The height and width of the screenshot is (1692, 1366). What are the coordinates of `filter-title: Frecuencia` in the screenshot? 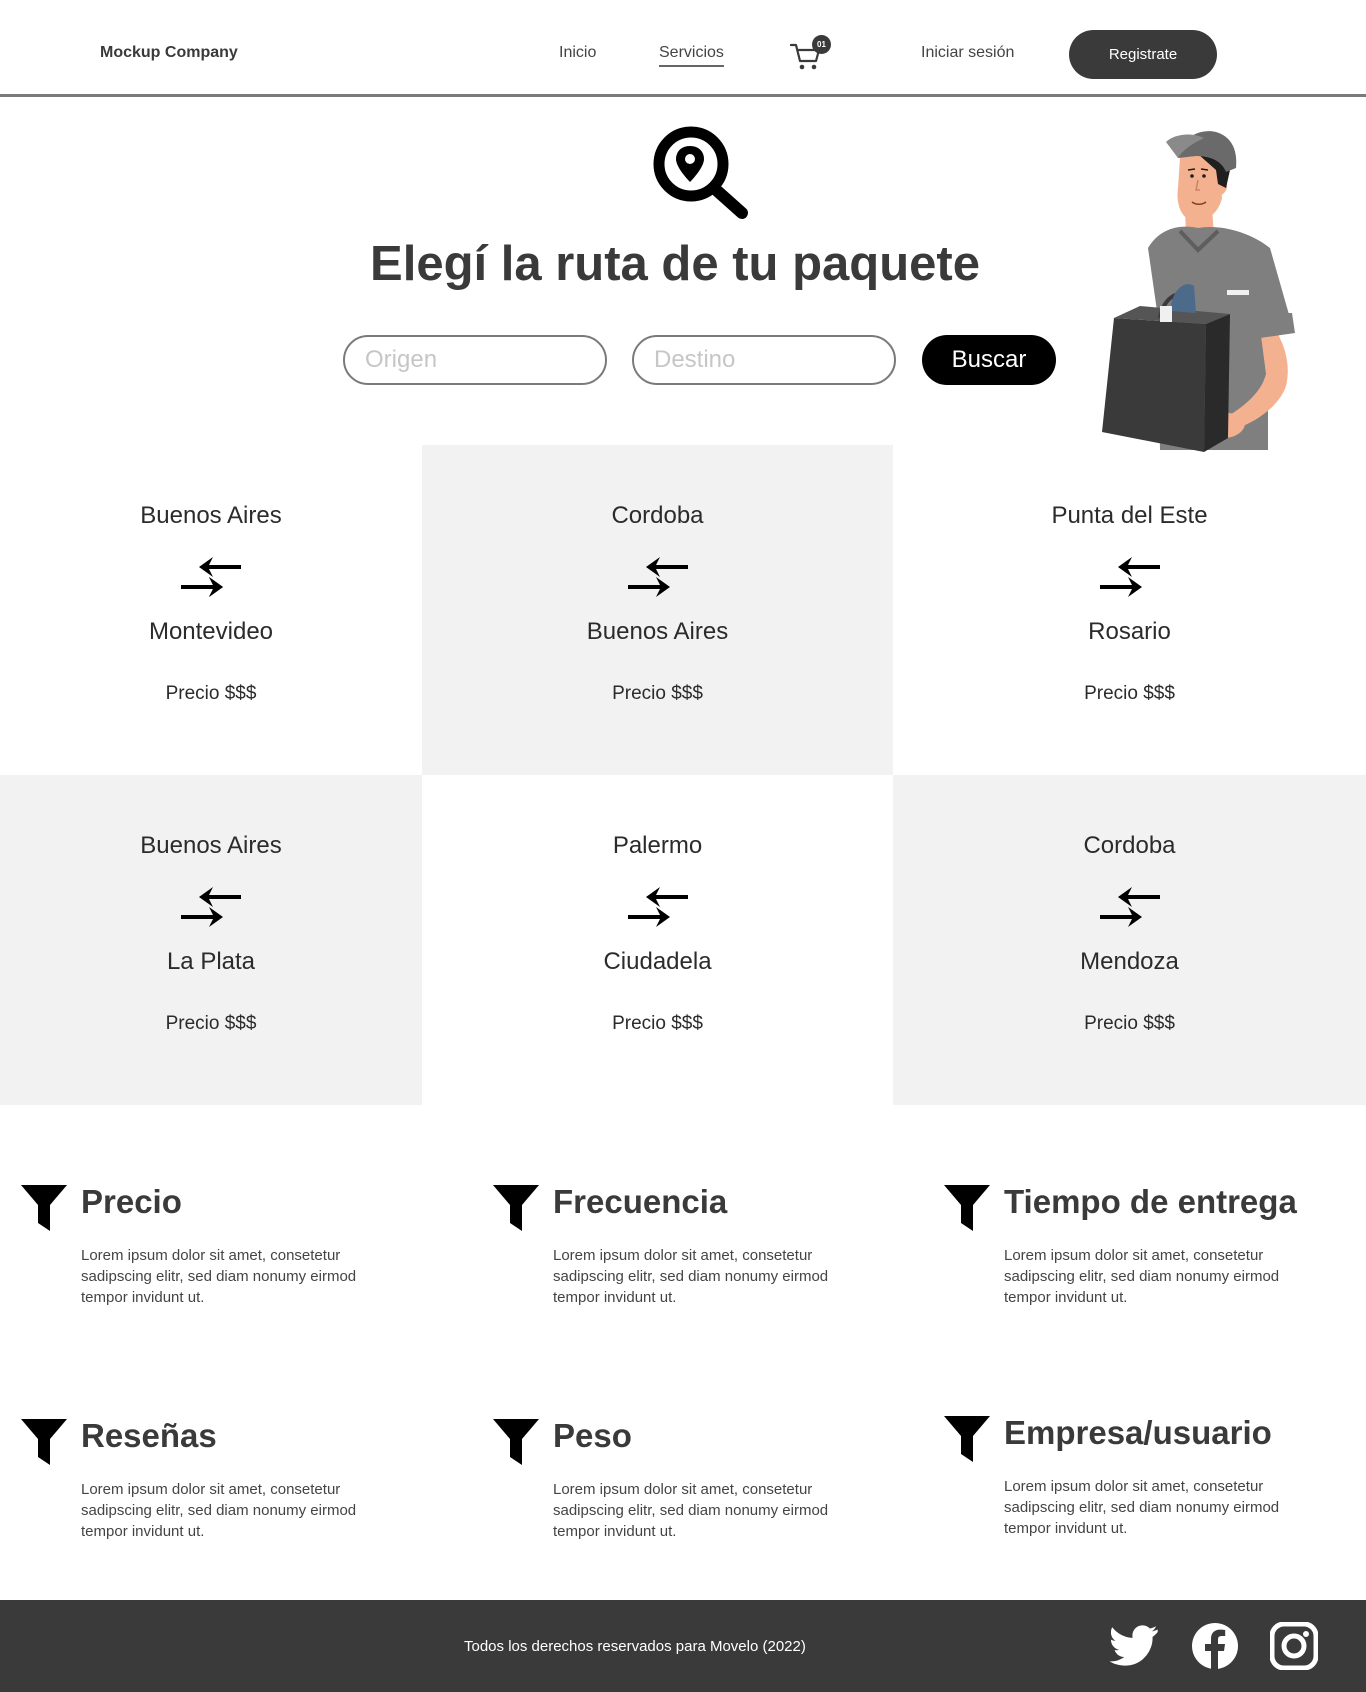 It's located at (640, 1201).